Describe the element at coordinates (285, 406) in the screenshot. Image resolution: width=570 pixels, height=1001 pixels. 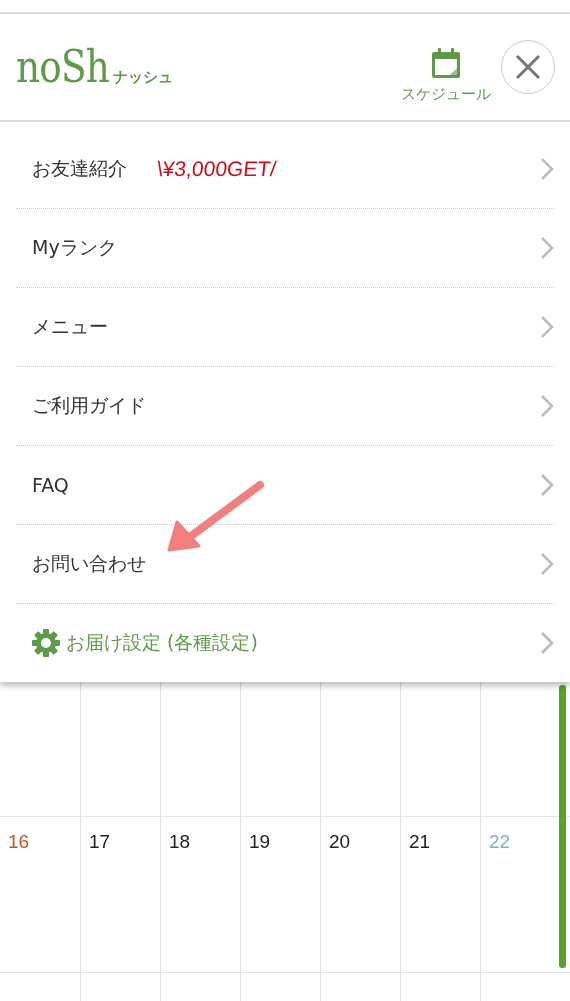
I see `menu-item: ご利用ガイド` at that location.